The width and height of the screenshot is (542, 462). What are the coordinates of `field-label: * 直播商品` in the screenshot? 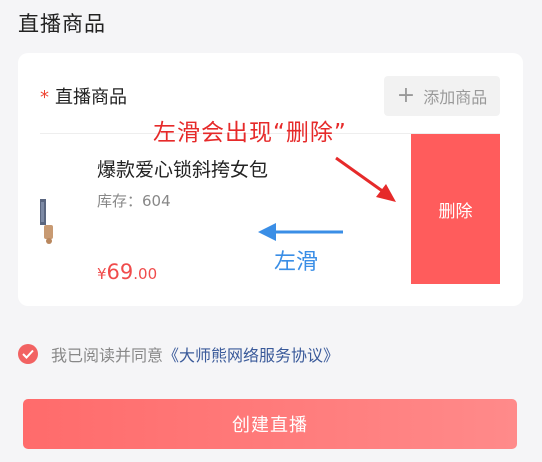 It's located at (83, 96).